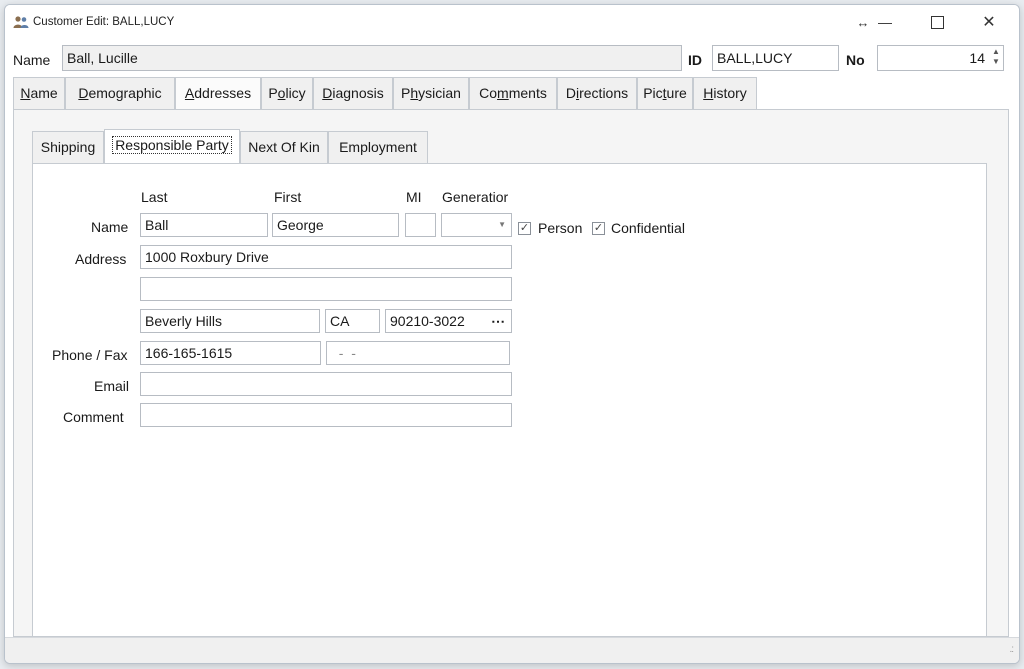 This screenshot has height=669, width=1024. Describe the element at coordinates (560, 228) in the screenshot. I see `person-label: Person` at that location.